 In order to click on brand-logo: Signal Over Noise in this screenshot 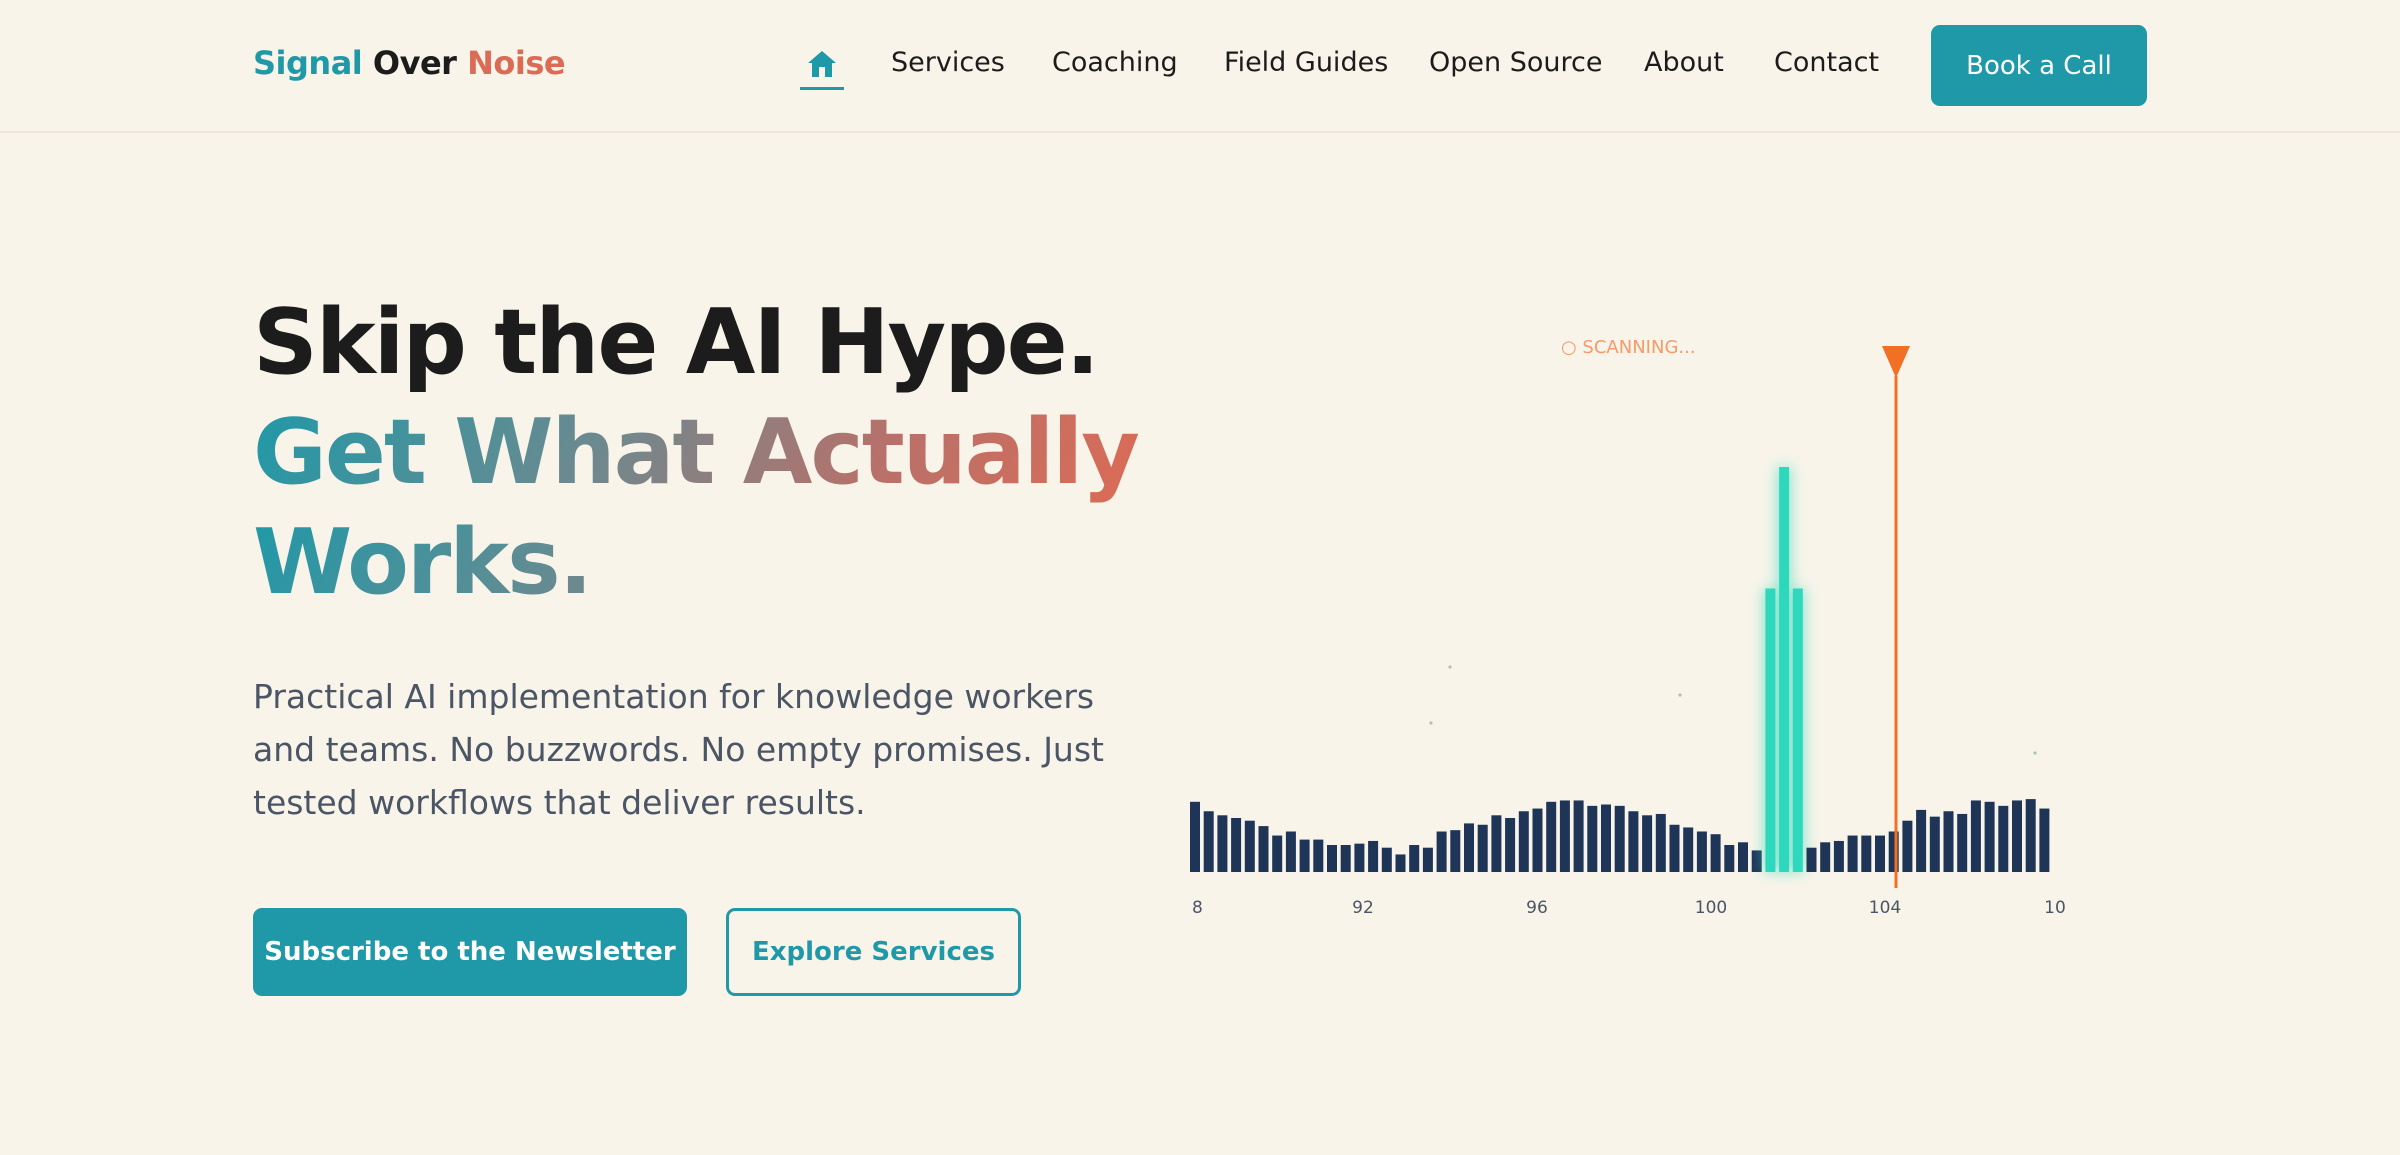, I will do `click(409, 63)`.